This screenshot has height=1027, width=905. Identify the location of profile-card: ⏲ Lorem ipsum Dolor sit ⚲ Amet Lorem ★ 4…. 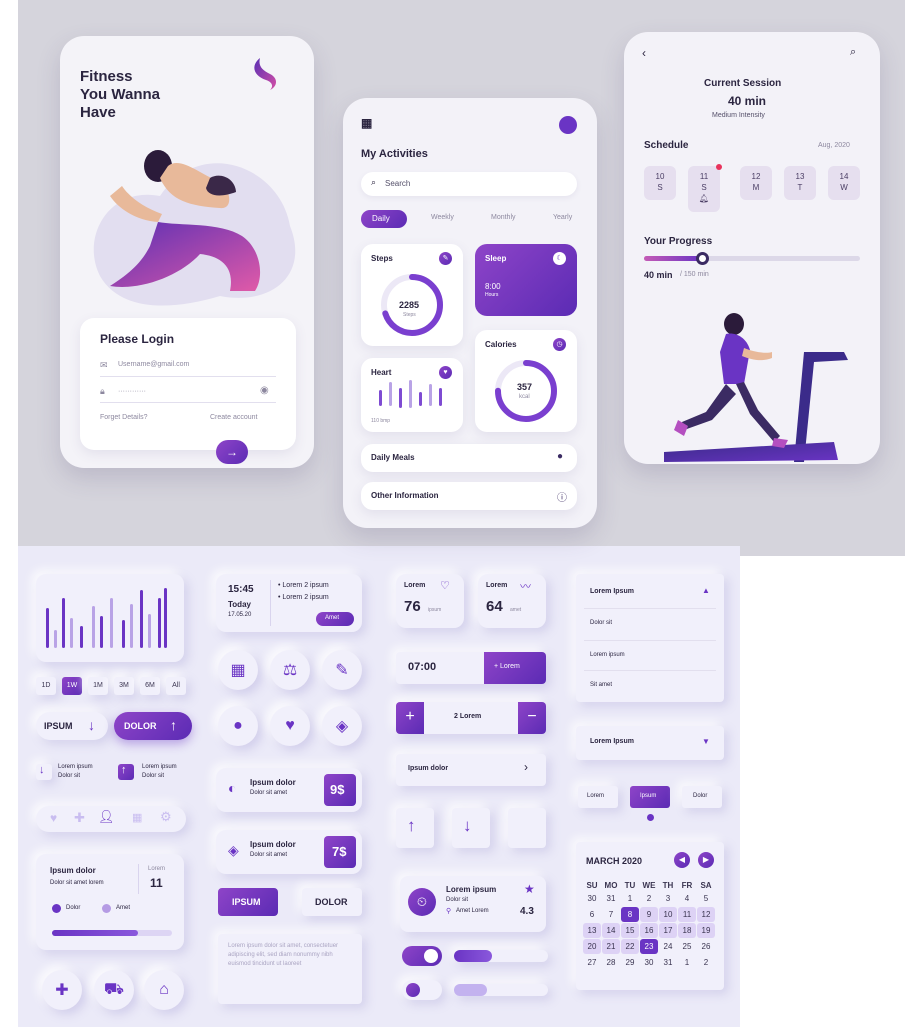
(473, 904).